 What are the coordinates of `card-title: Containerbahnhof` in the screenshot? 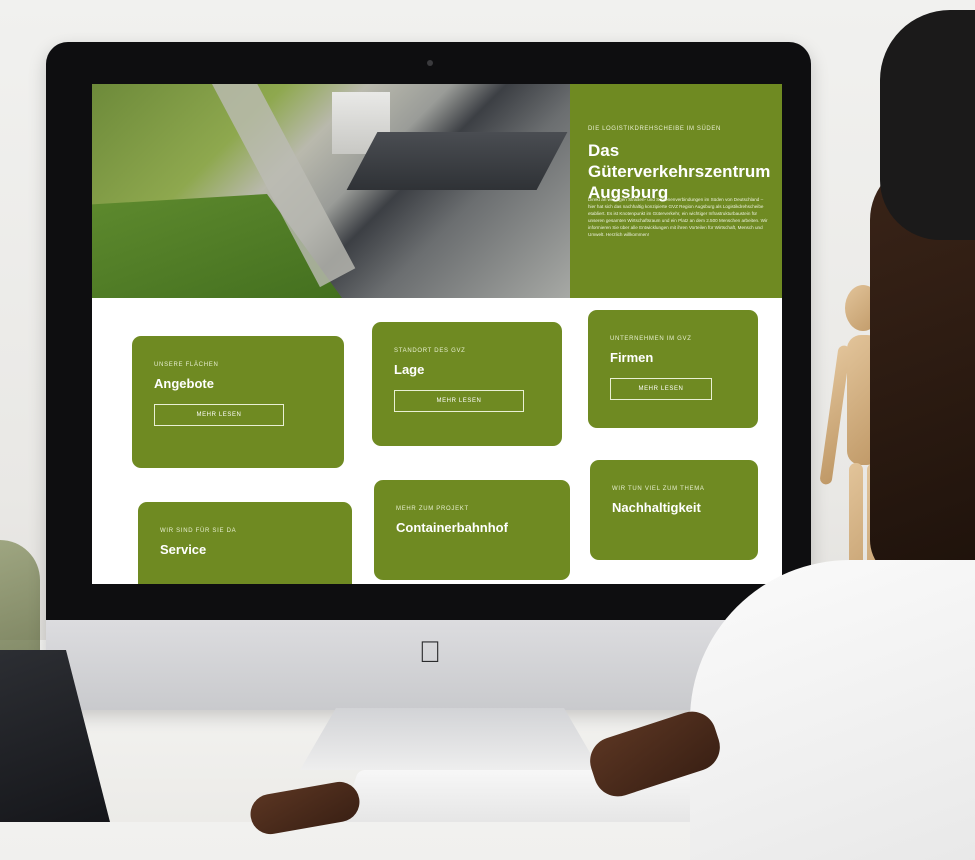 It's located at (452, 527).